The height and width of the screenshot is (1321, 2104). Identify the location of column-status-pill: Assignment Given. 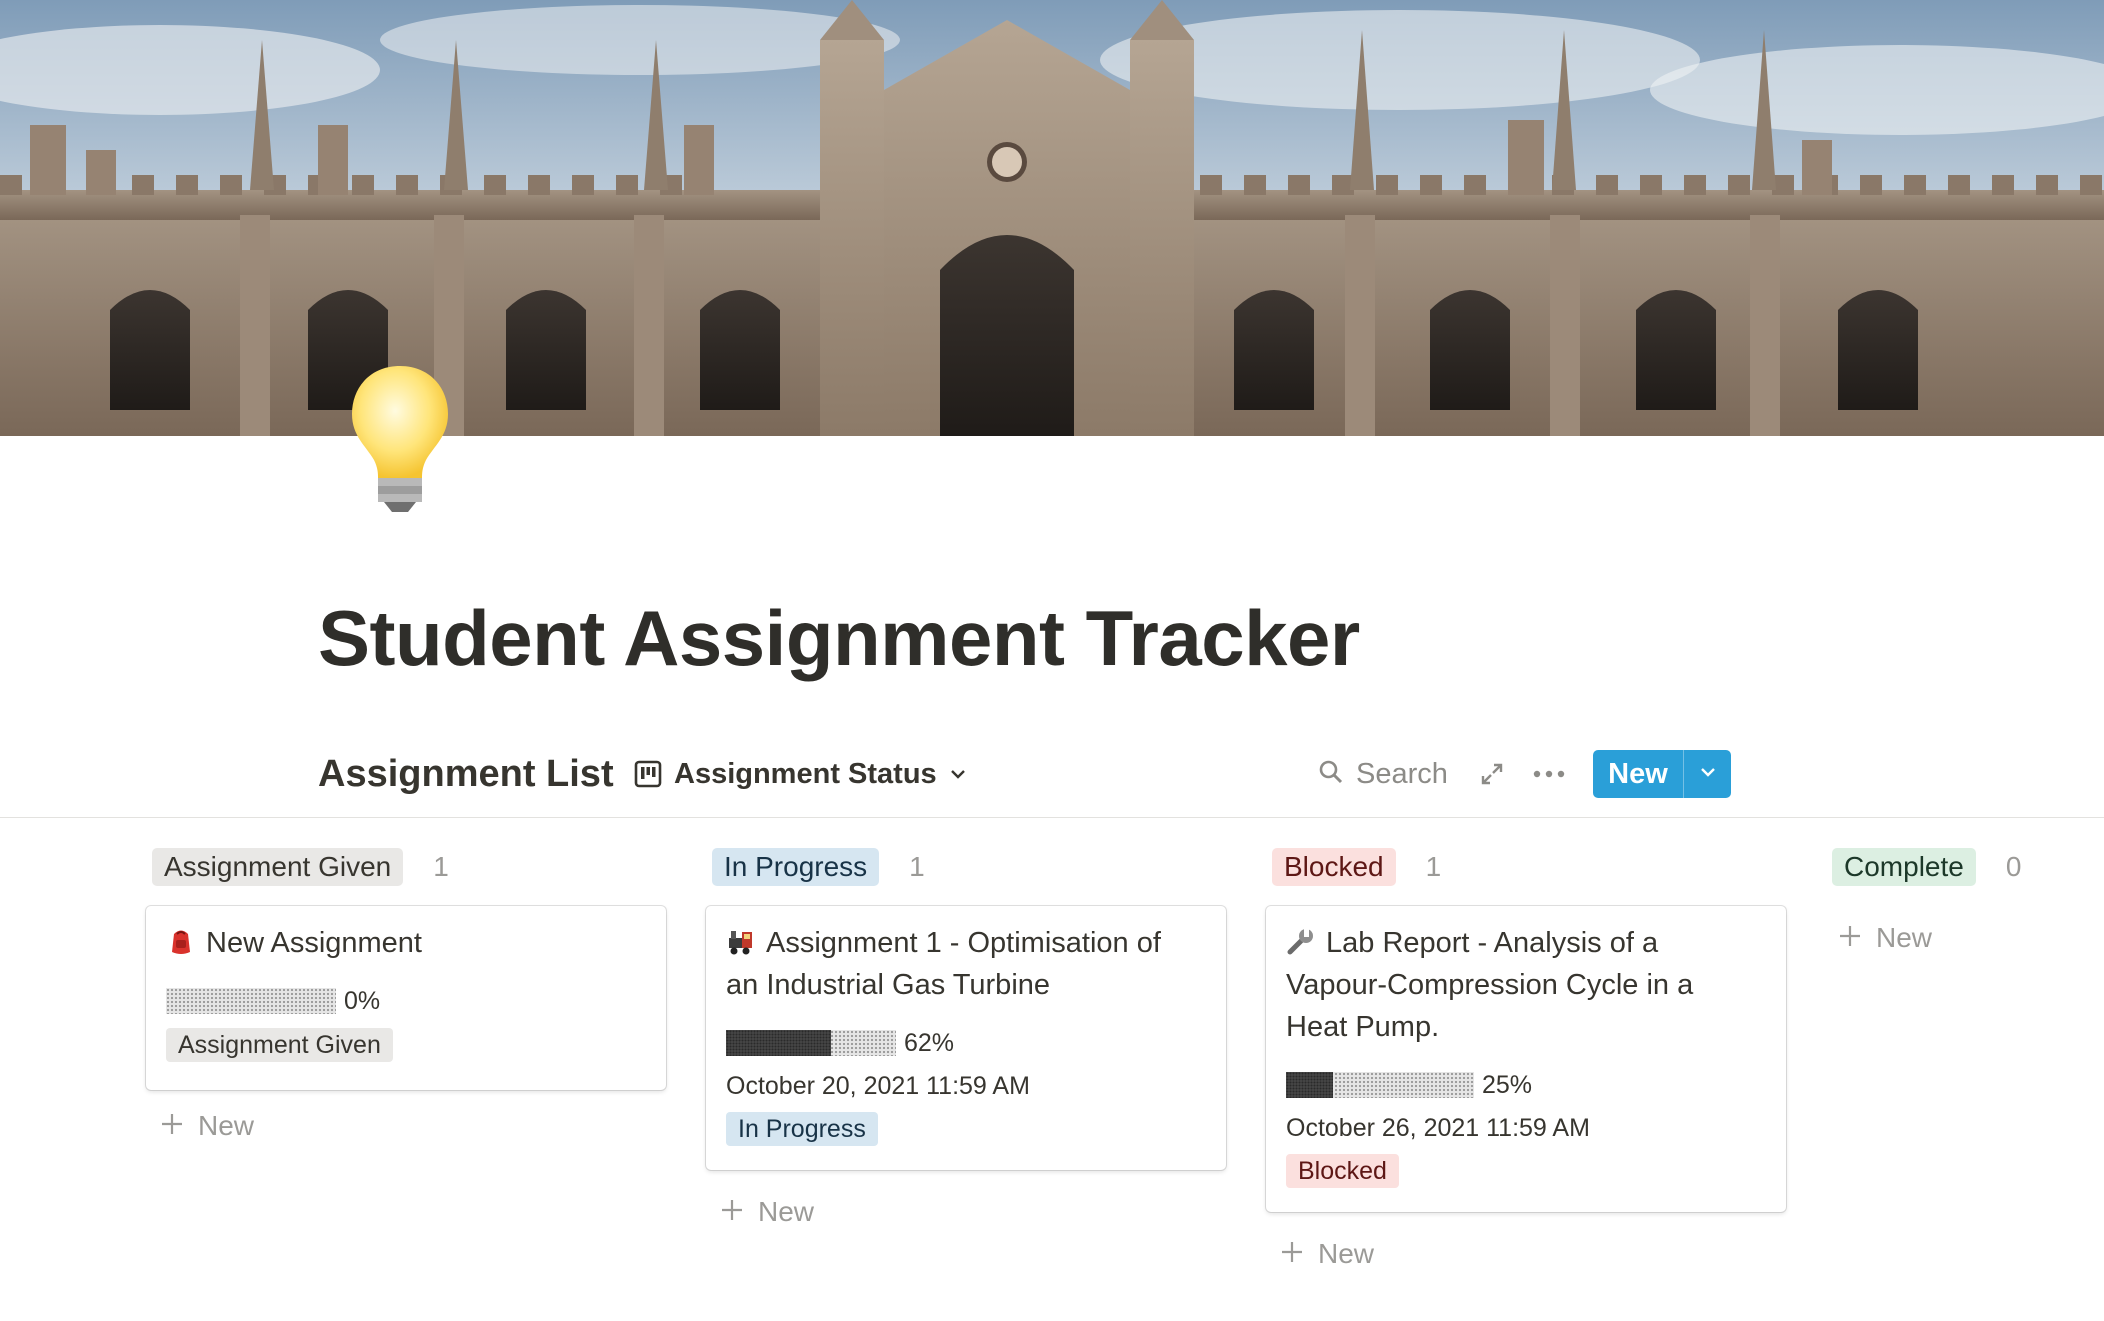
(278, 867).